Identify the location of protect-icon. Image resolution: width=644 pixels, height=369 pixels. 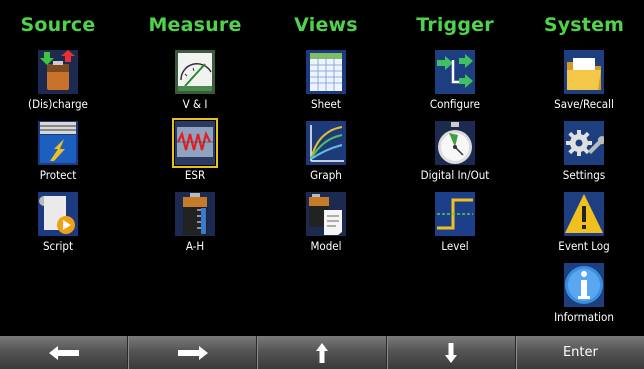
(58, 143).